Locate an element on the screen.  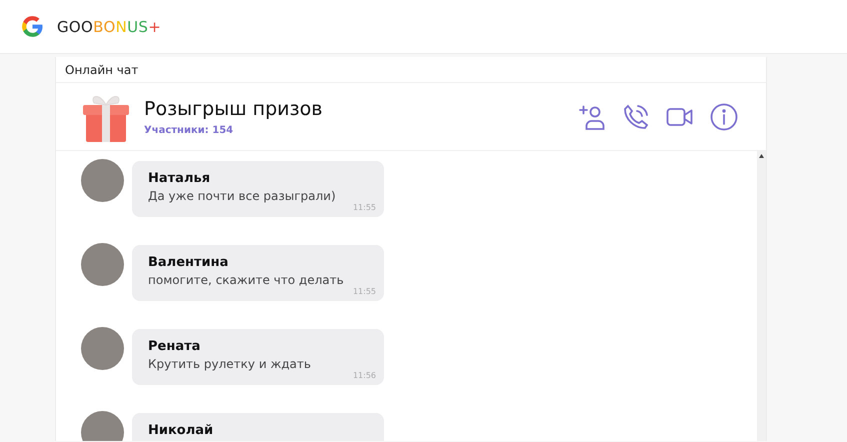
section-title: Онлайн чат is located at coordinates (411, 70).